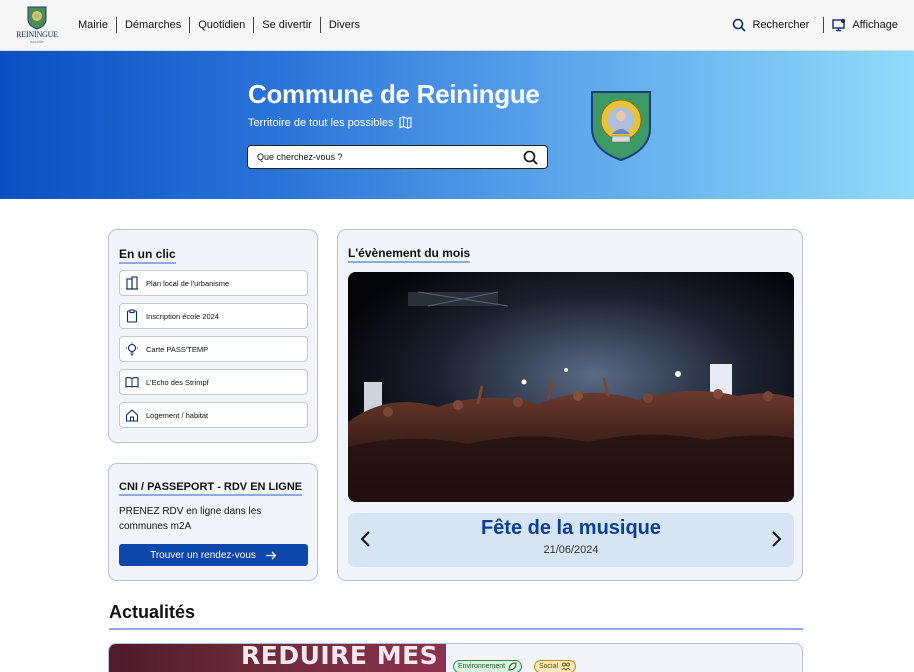 The height and width of the screenshot is (672, 914). I want to click on quick-links-title: En un clic, so click(147, 255).